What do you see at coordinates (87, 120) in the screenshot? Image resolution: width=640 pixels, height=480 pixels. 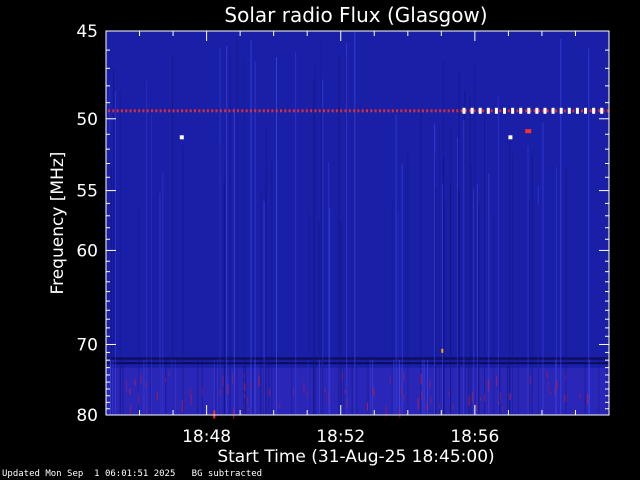 I see `y-tick-label: 50` at bounding box center [87, 120].